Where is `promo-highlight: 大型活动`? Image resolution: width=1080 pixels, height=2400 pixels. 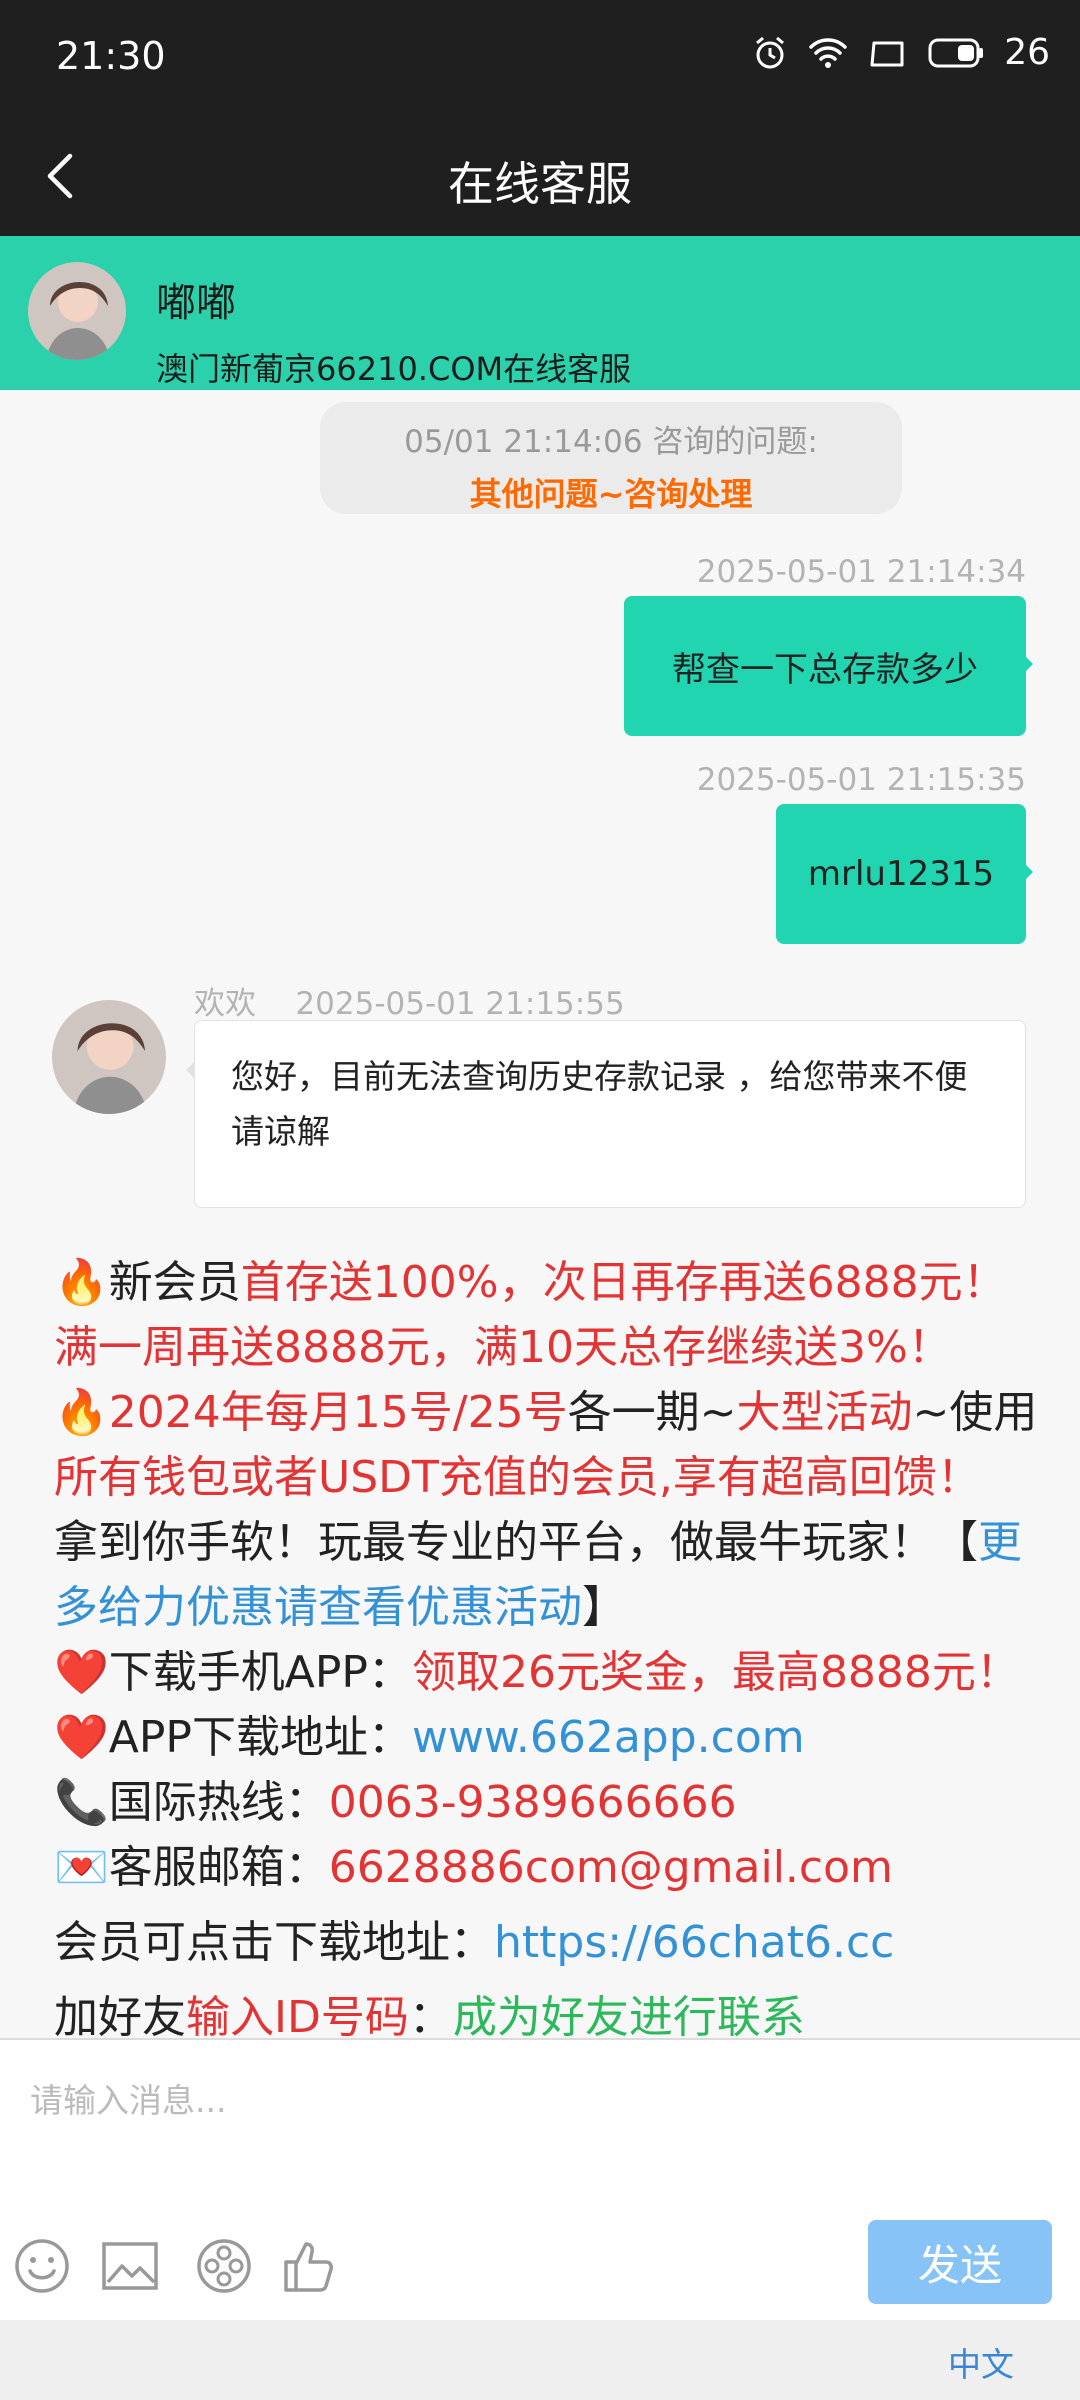
promo-highlight: 大型活动 is located at coordinates (824, 1412).